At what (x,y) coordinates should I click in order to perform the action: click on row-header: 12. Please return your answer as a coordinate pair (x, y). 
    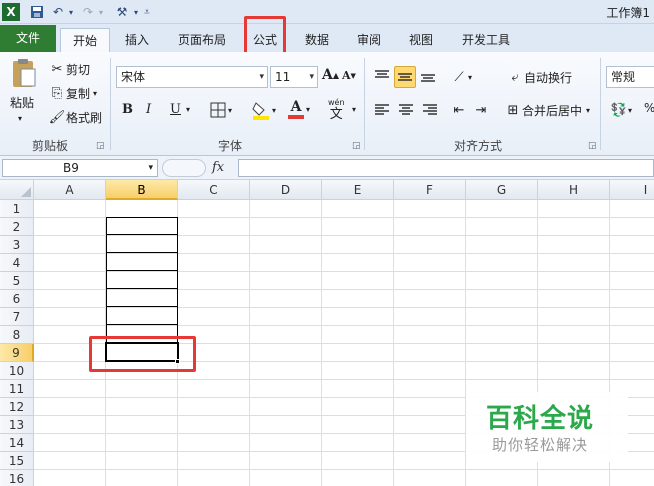
    Looking at the image, I should click on (17, 407).